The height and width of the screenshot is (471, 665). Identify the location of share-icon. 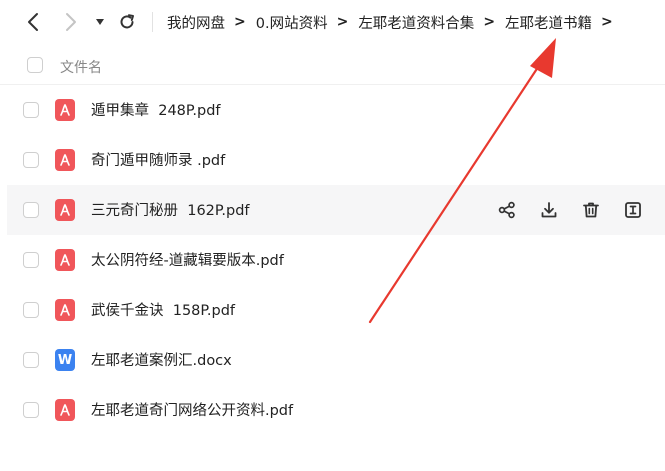
(506, 210).